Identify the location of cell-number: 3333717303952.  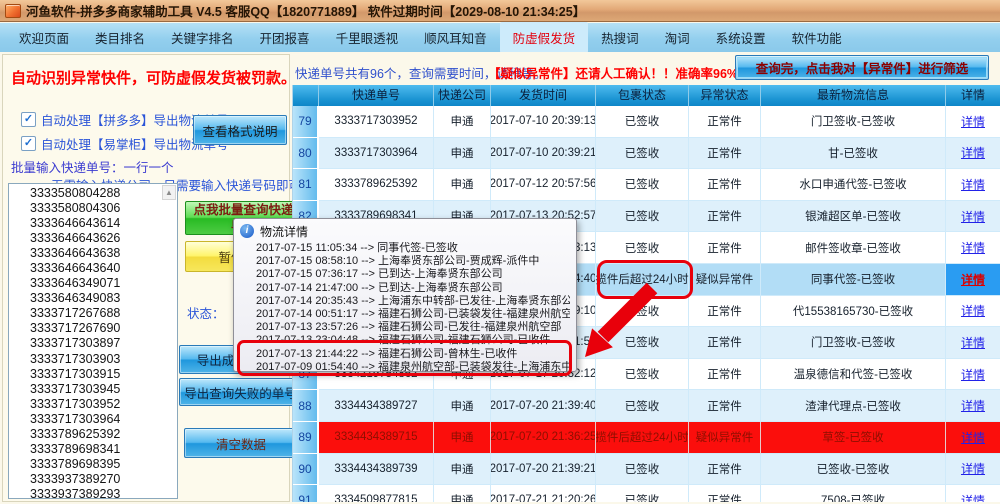
(376, 122).